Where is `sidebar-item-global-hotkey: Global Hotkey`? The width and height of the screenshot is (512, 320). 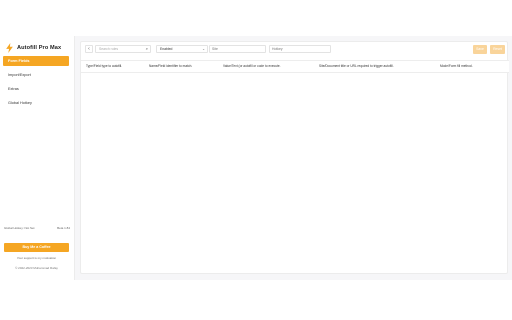 sidebar-item-global-hotkey: Global Hotkey is located at coordinates (36, 103).